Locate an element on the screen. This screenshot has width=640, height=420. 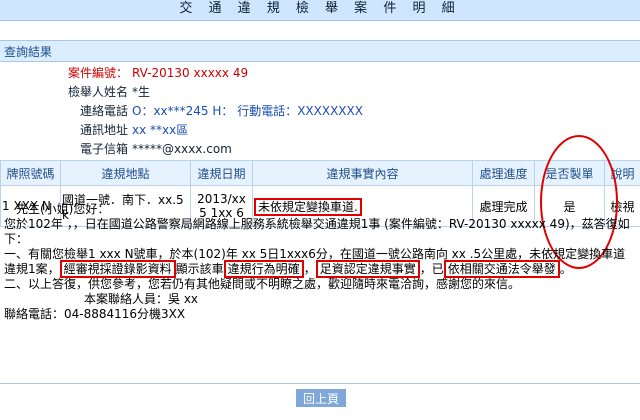
section-title: 查詢結果 is located at coordinates (320, 51).